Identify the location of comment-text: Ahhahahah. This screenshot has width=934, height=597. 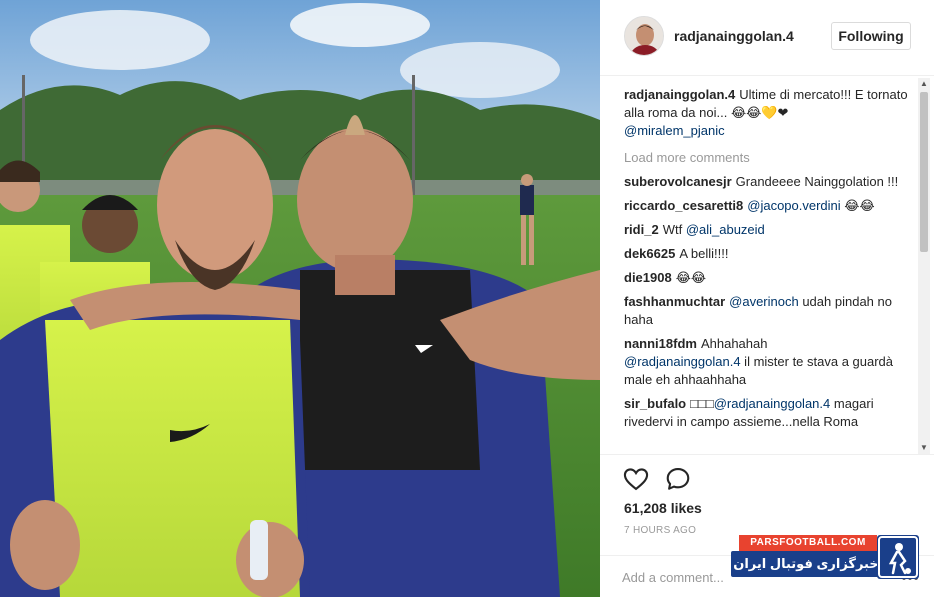
(734, 343).